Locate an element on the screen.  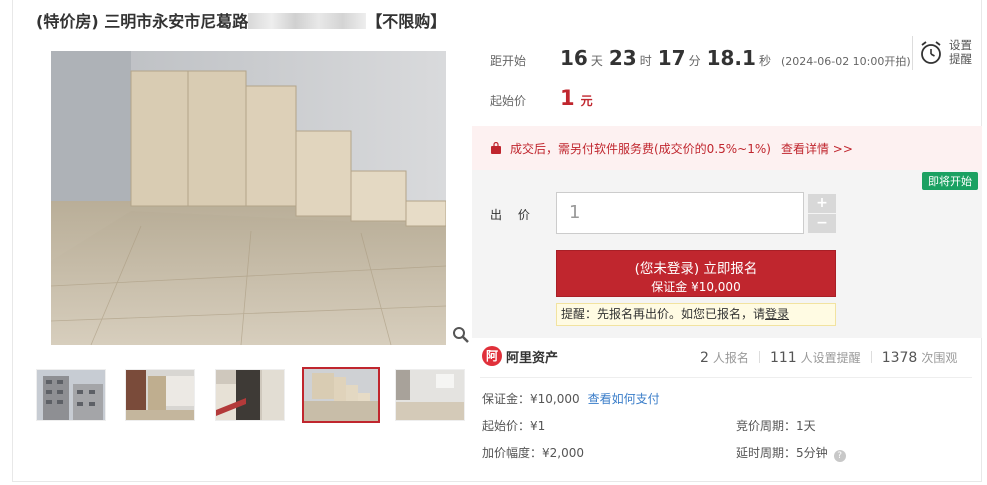
signup-button: (您未登录) 立即报名 保证金 ¥10,000 is located at coordinates (696, 273).